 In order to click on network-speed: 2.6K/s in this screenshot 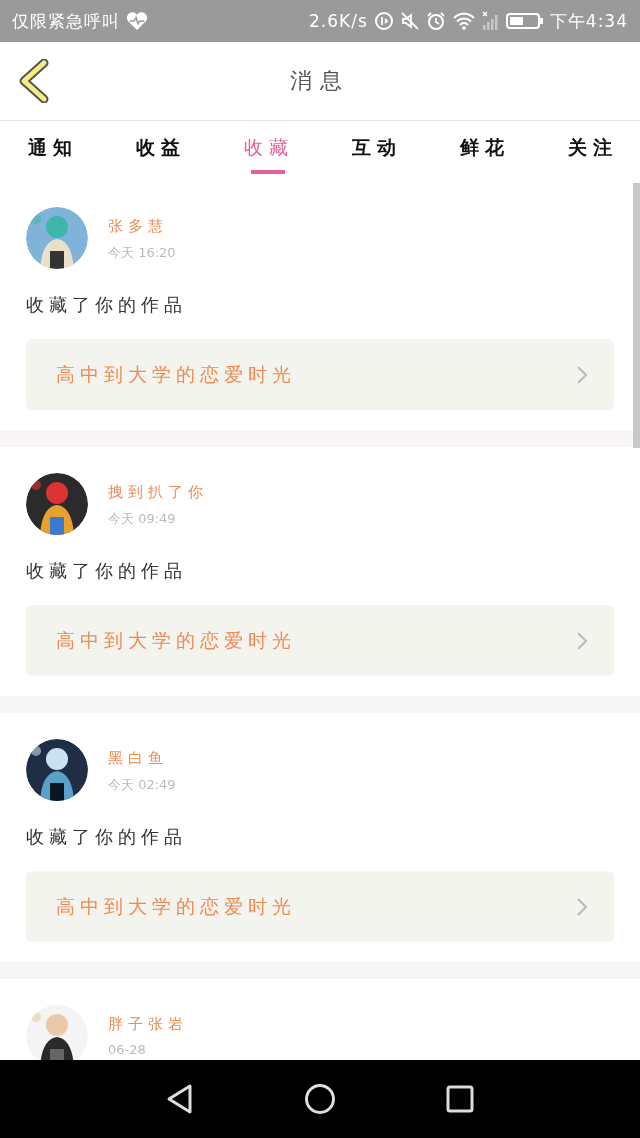, I will do `click(338, 21)`.